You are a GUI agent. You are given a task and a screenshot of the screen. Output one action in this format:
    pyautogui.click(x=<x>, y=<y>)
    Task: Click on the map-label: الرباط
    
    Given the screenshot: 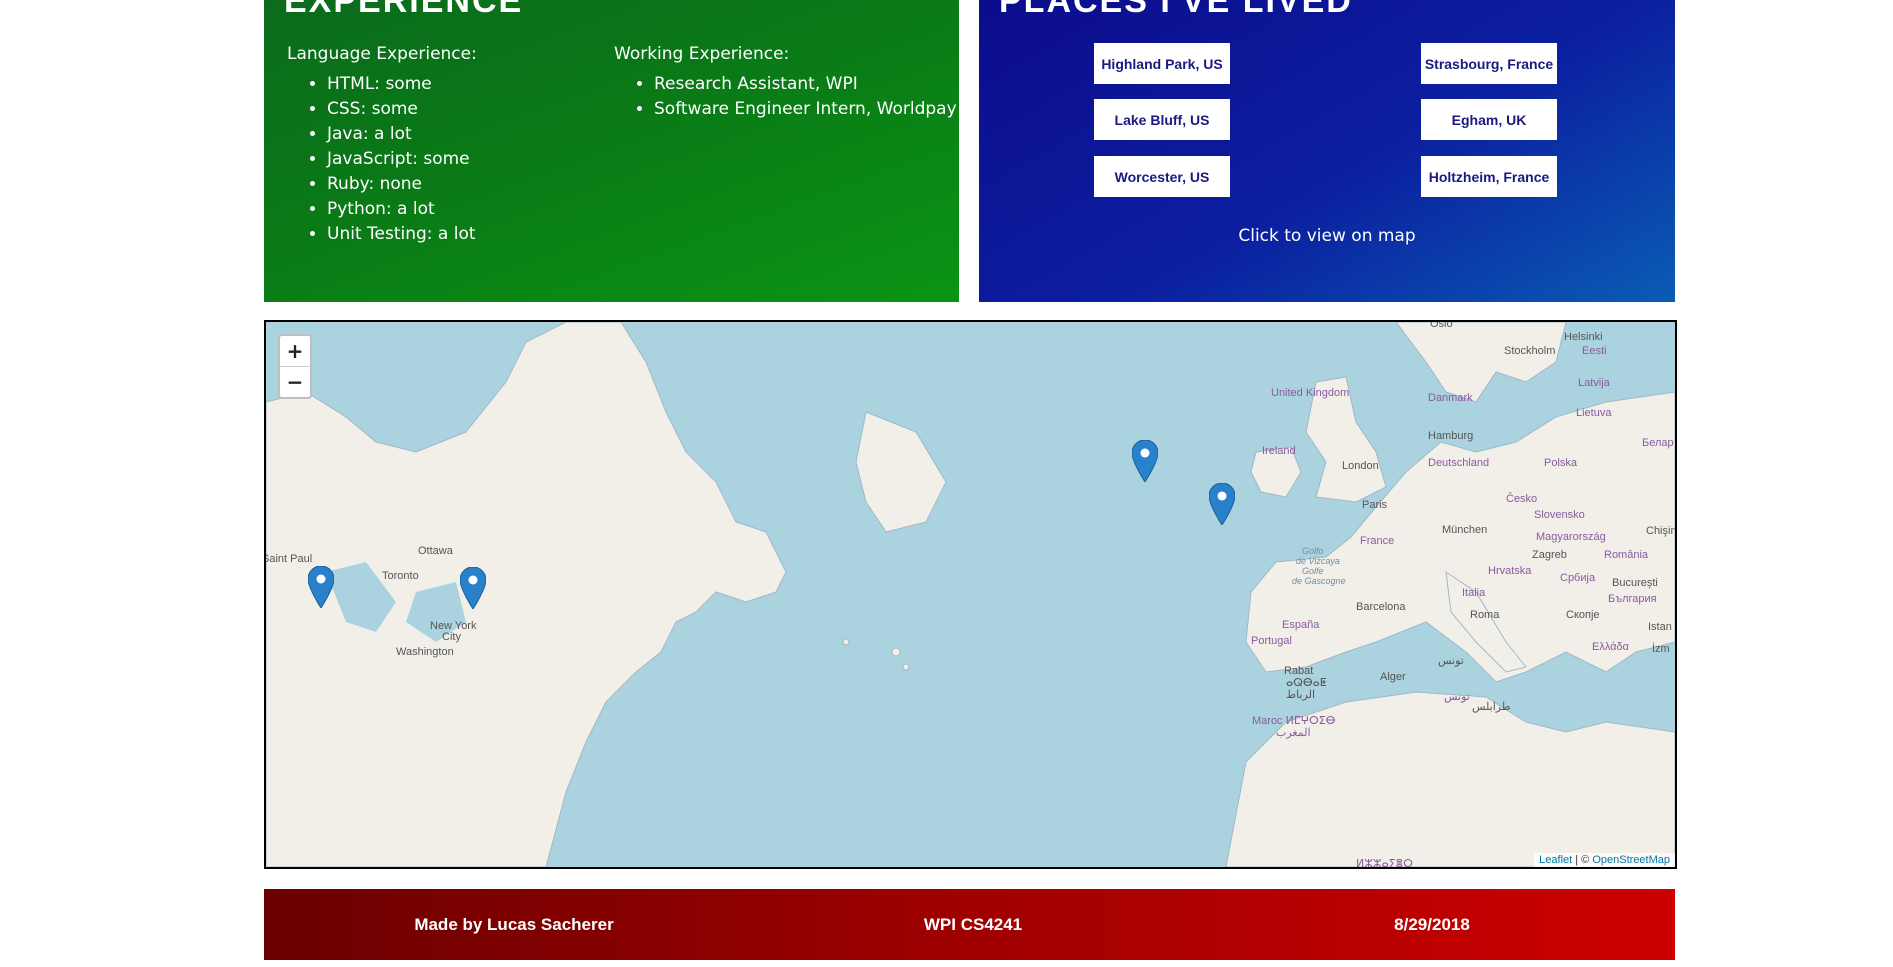 What is the action you would take?
    pyautogui.click(x=1300, y=695)
    